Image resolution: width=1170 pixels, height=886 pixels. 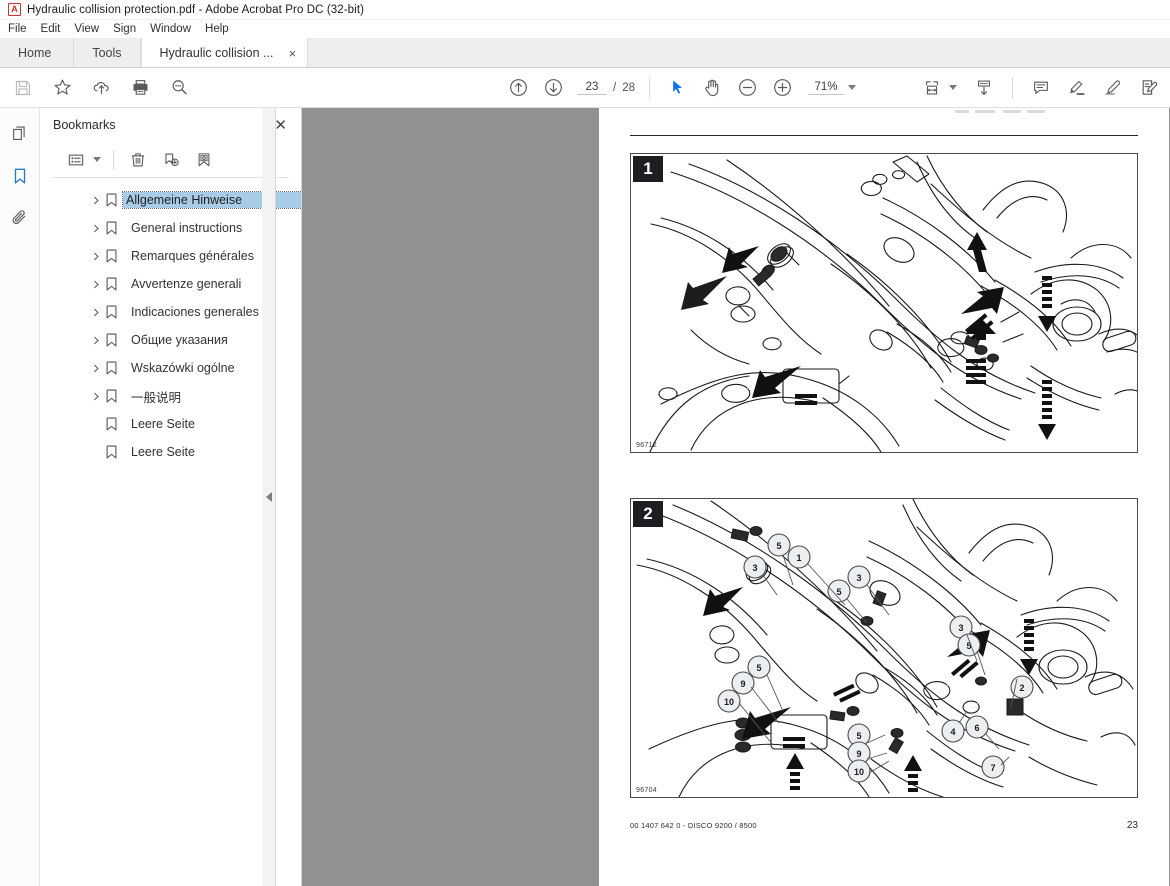 I want to click on main-toolbar: 23 / 28 71%, so click(x=585, y=88).